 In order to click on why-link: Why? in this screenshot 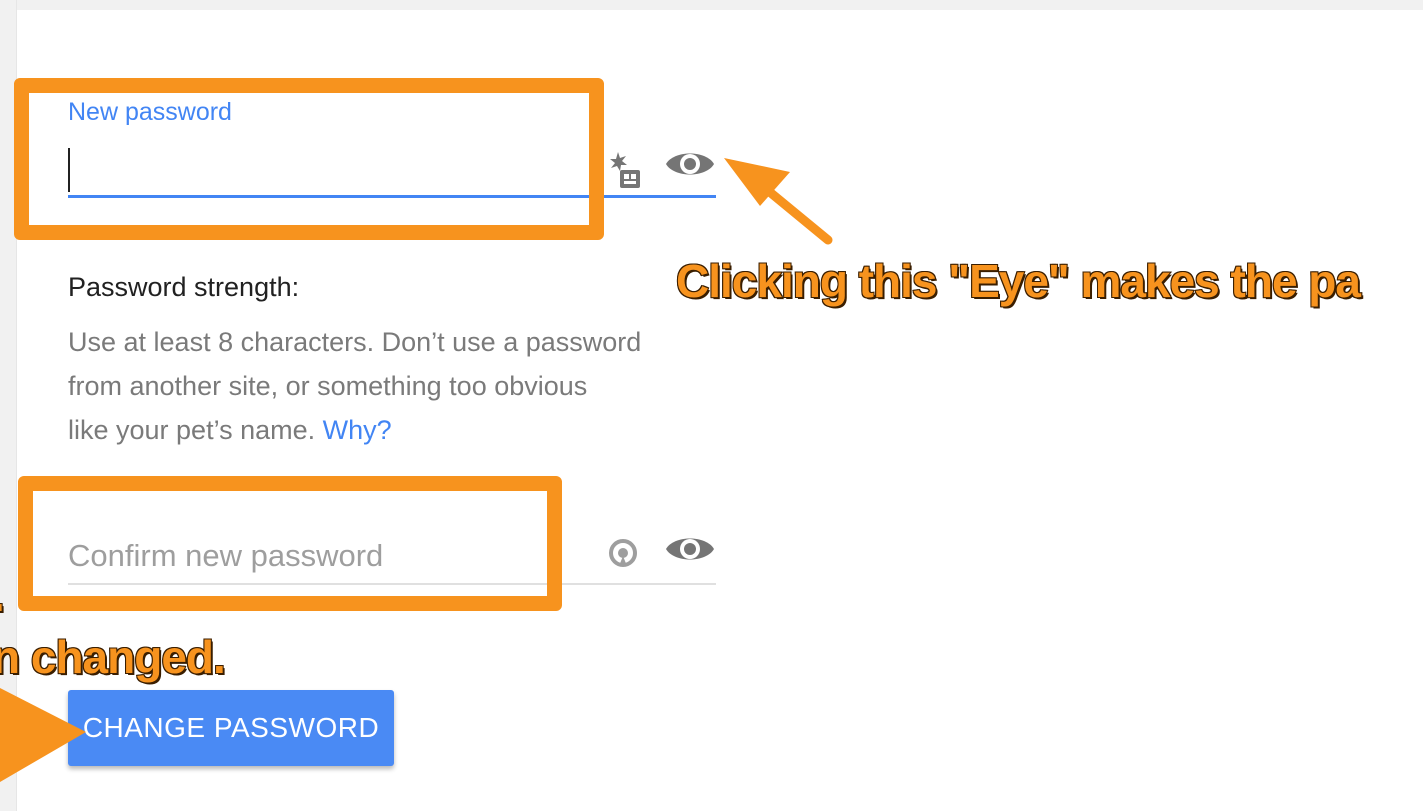, I will do `click(357, 430)`.